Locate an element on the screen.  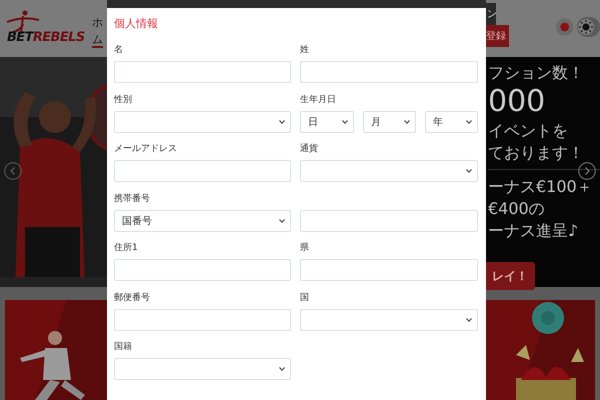
nav-link: ホ is located at coordinates (97, 22).